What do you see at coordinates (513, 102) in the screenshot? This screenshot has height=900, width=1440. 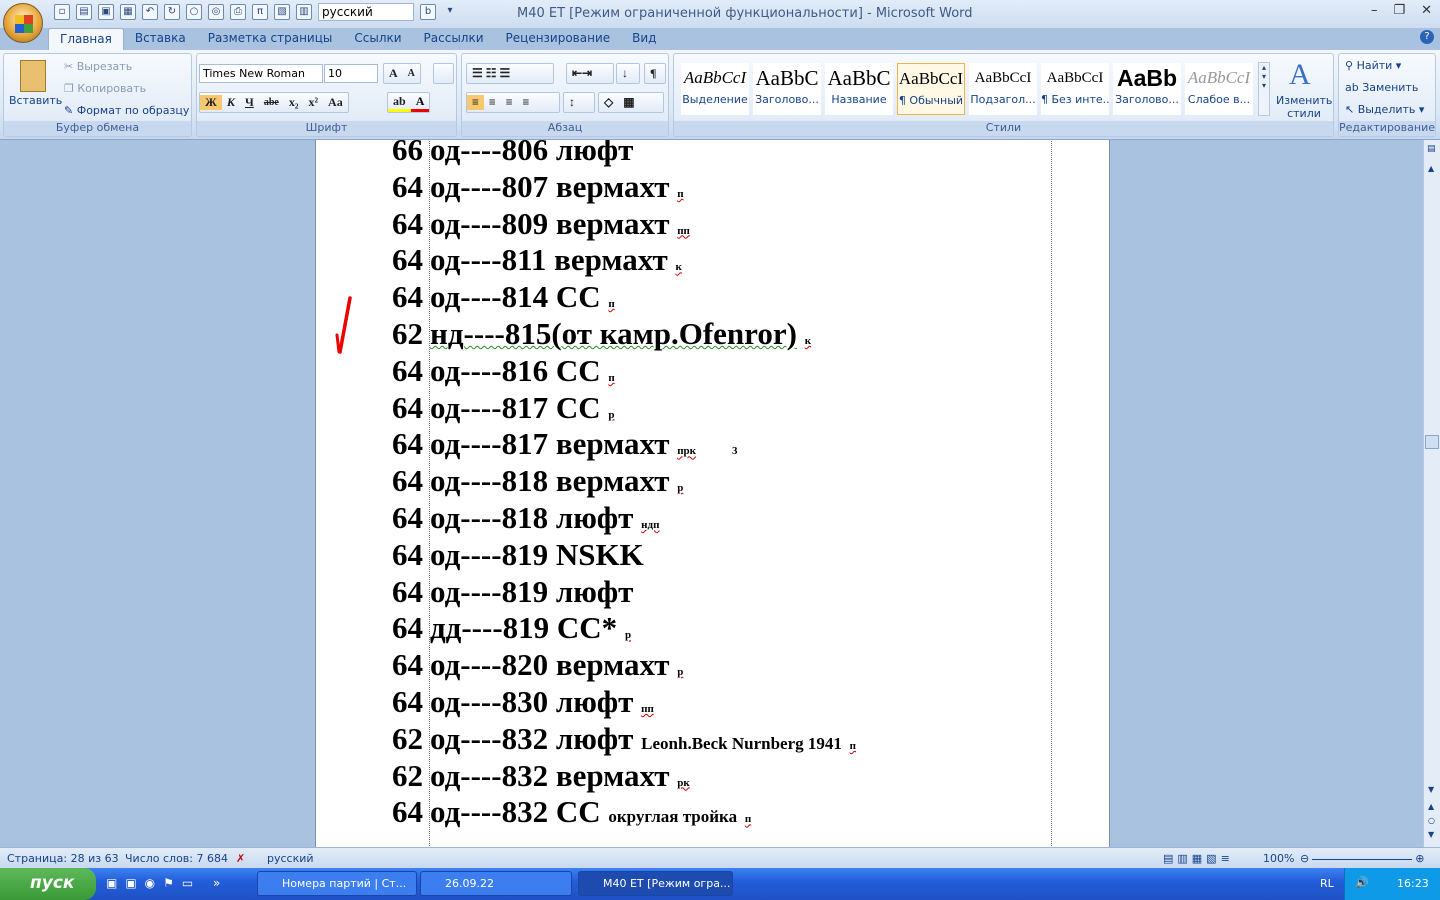 I see `alignment-buttons: ≡ ≡ ≡ ≡` at bounding box center [513, 102].